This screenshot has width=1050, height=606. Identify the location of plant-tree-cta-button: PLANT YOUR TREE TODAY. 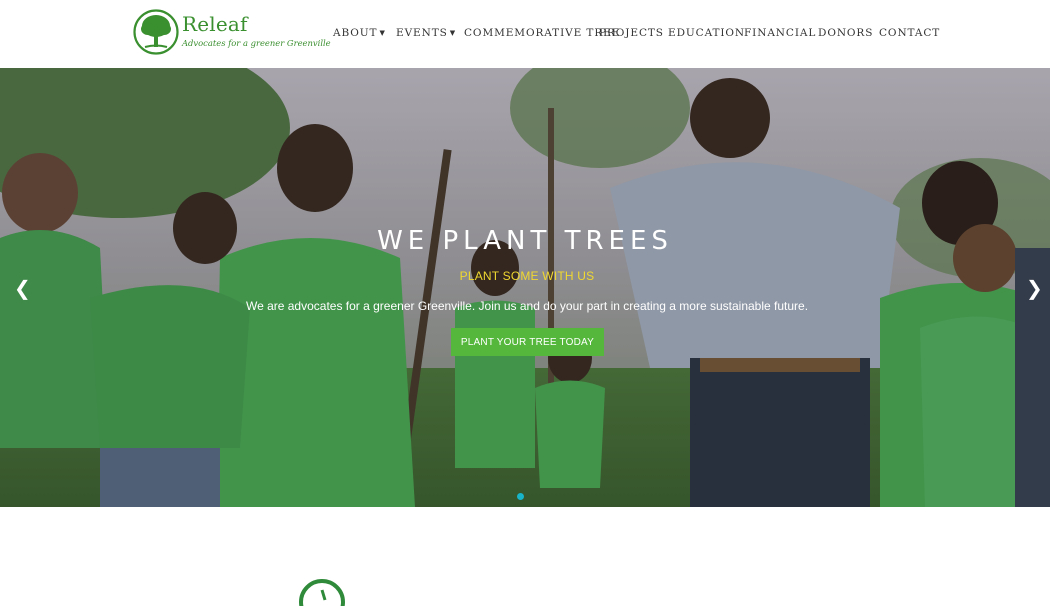
(527, 342).